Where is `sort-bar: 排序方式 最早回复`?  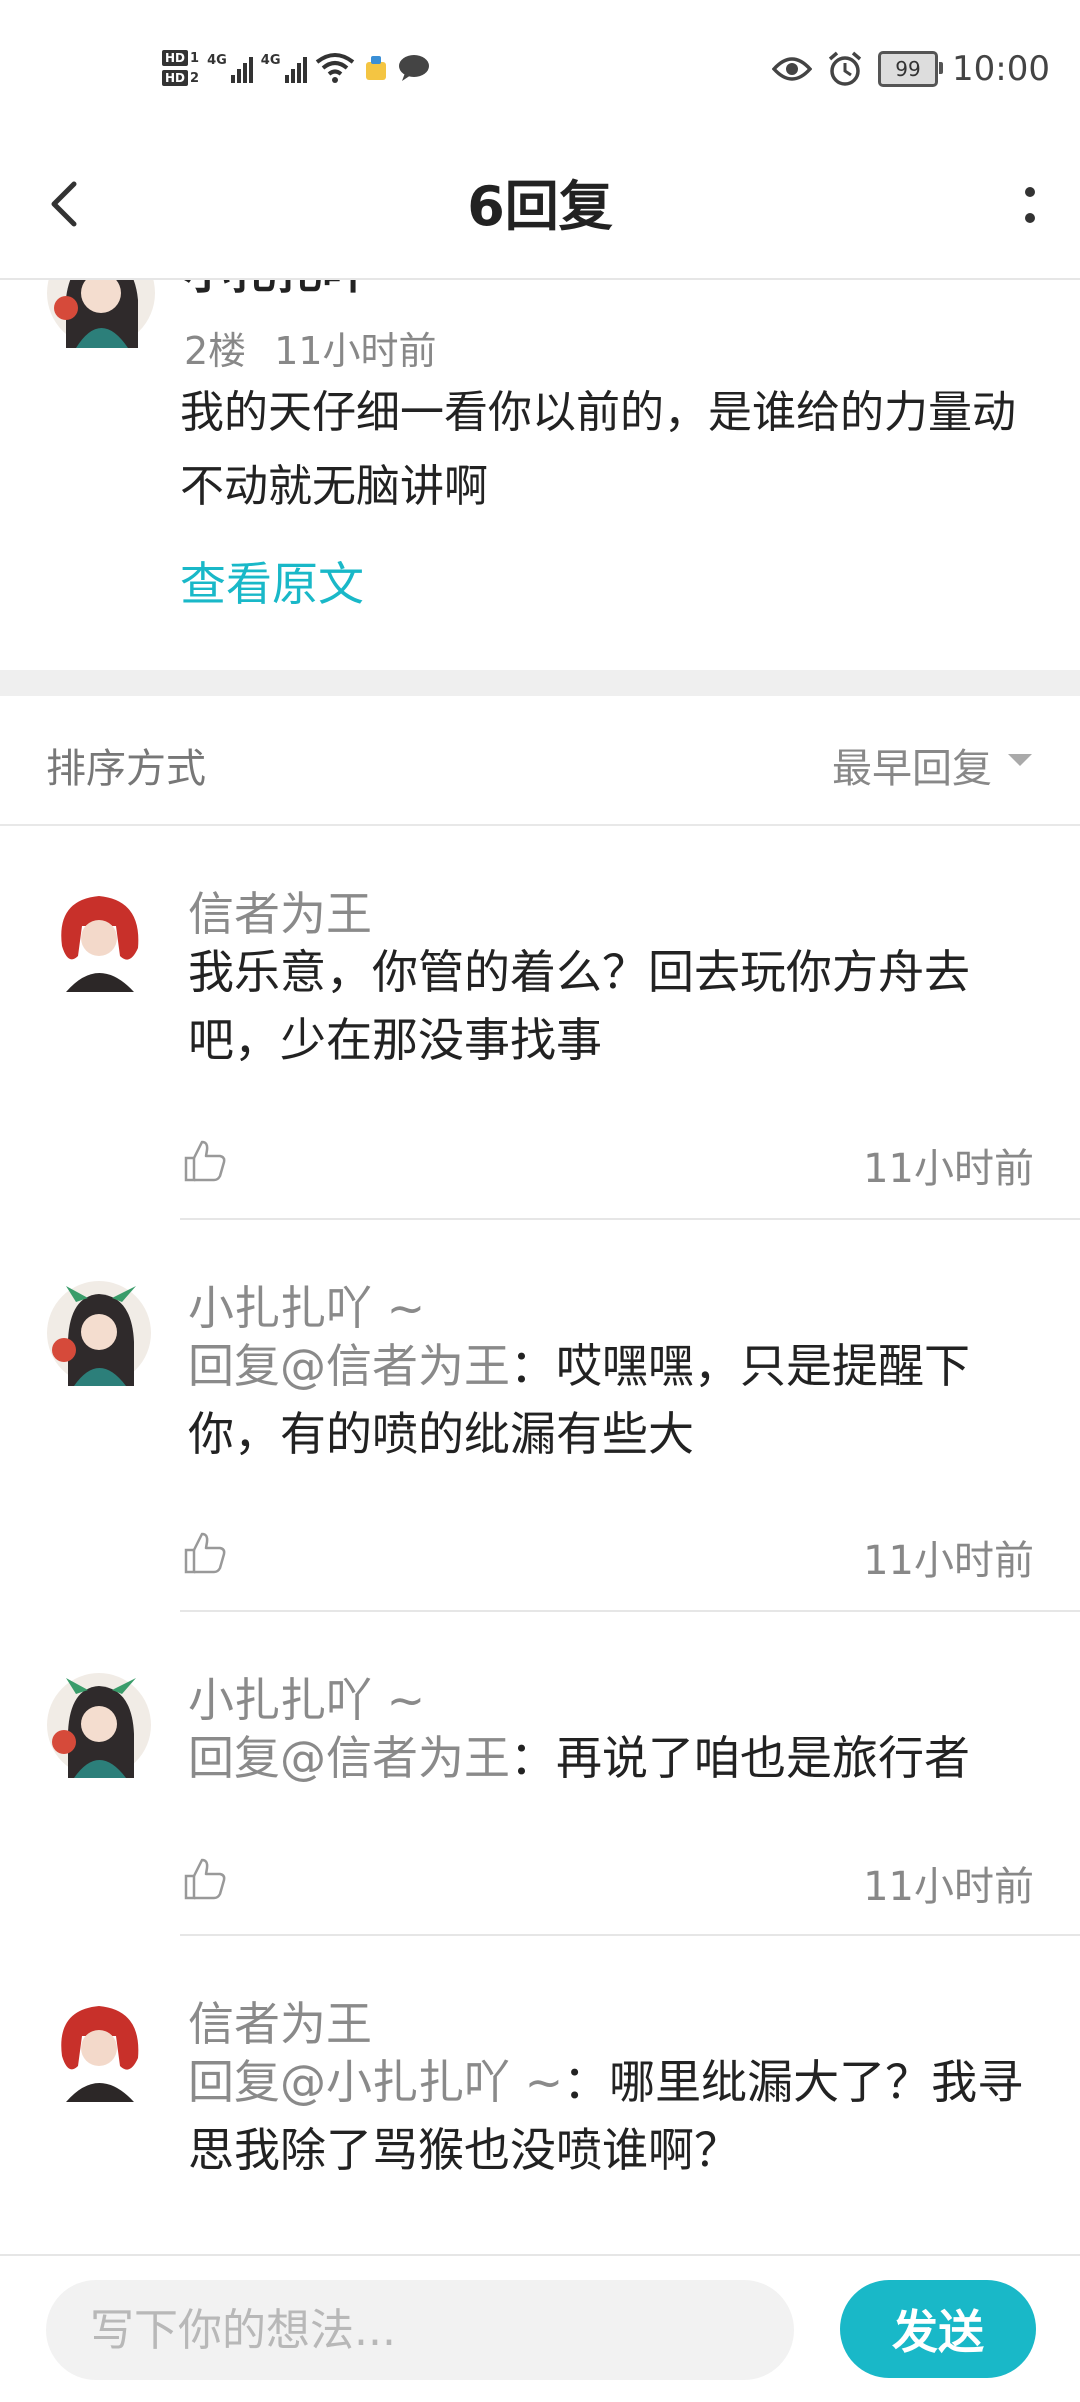
sort-bar: 排序方式 最早回复 is located at coordinates (540, 761).